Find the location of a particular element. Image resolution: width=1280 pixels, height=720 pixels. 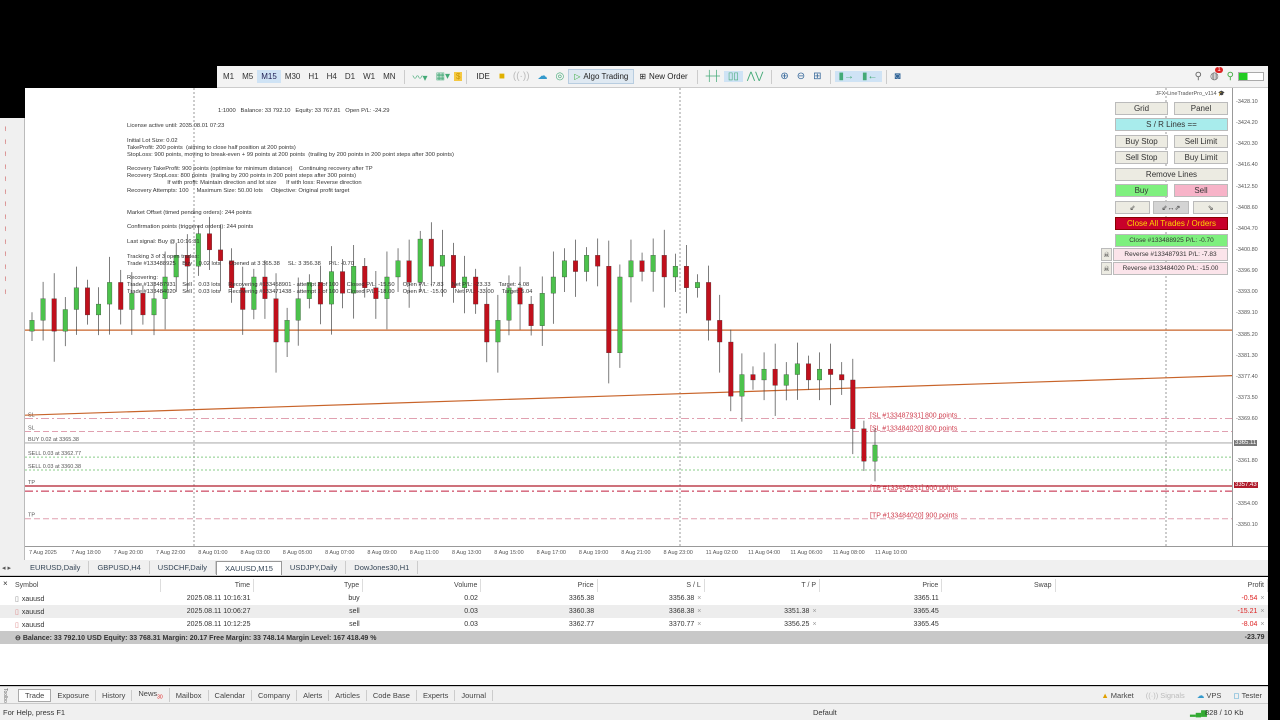

indicators-icon: ▦▾ is located at coordinates (443, 76).